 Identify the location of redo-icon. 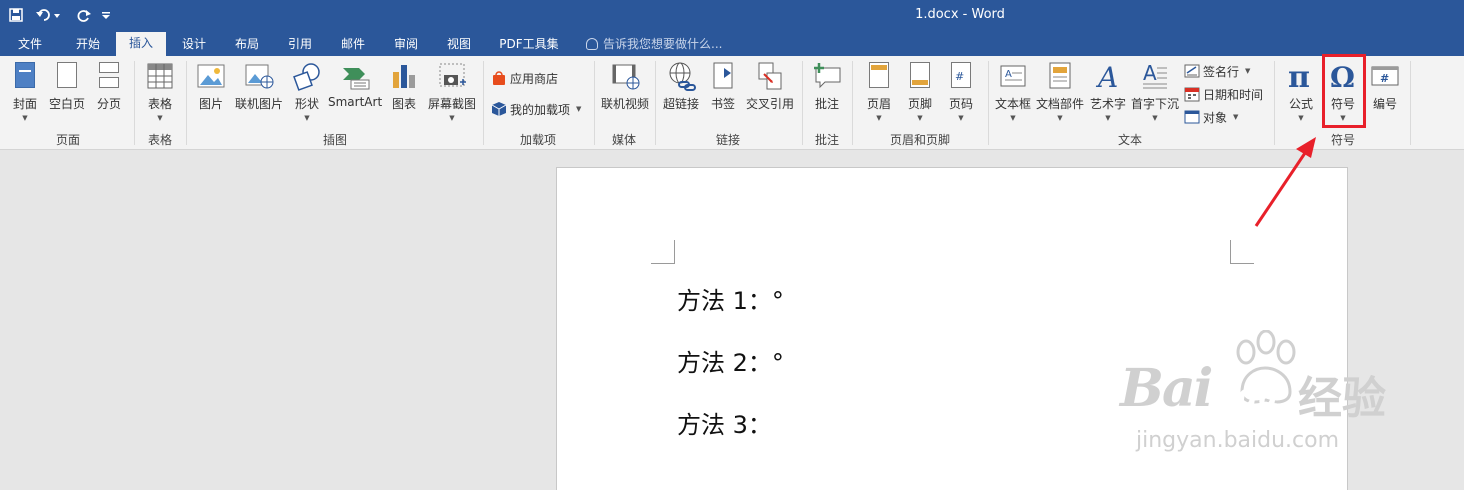
(84, 15).